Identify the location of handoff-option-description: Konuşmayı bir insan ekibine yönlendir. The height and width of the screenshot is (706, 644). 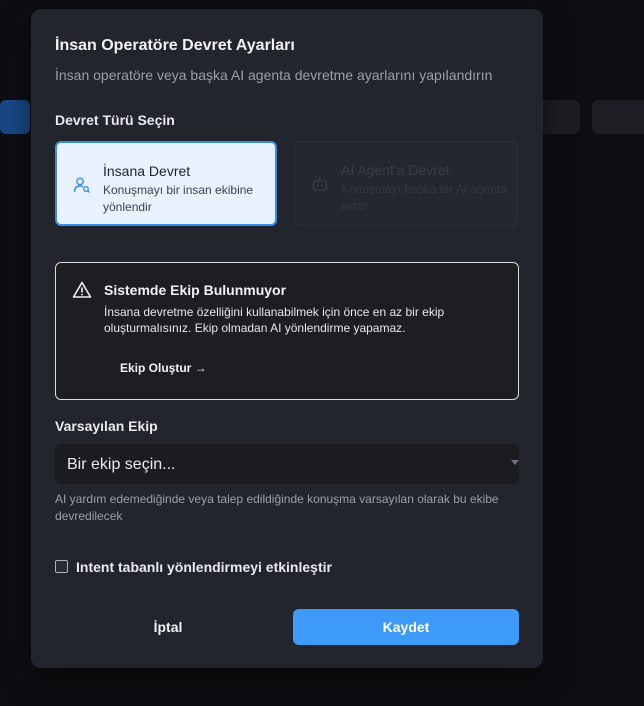
(178, 198).